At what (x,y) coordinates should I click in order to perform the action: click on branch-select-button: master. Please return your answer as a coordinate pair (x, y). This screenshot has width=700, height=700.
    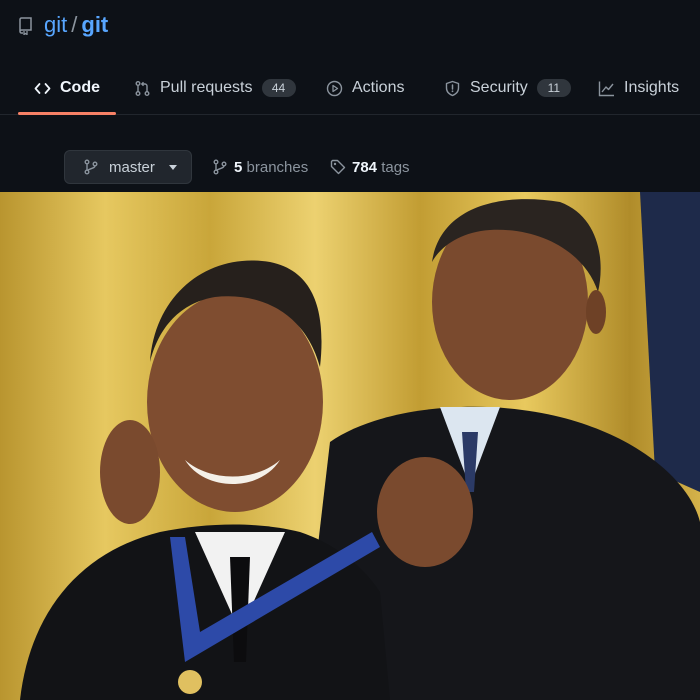
    Looking at the image, I should click on (128, 167).